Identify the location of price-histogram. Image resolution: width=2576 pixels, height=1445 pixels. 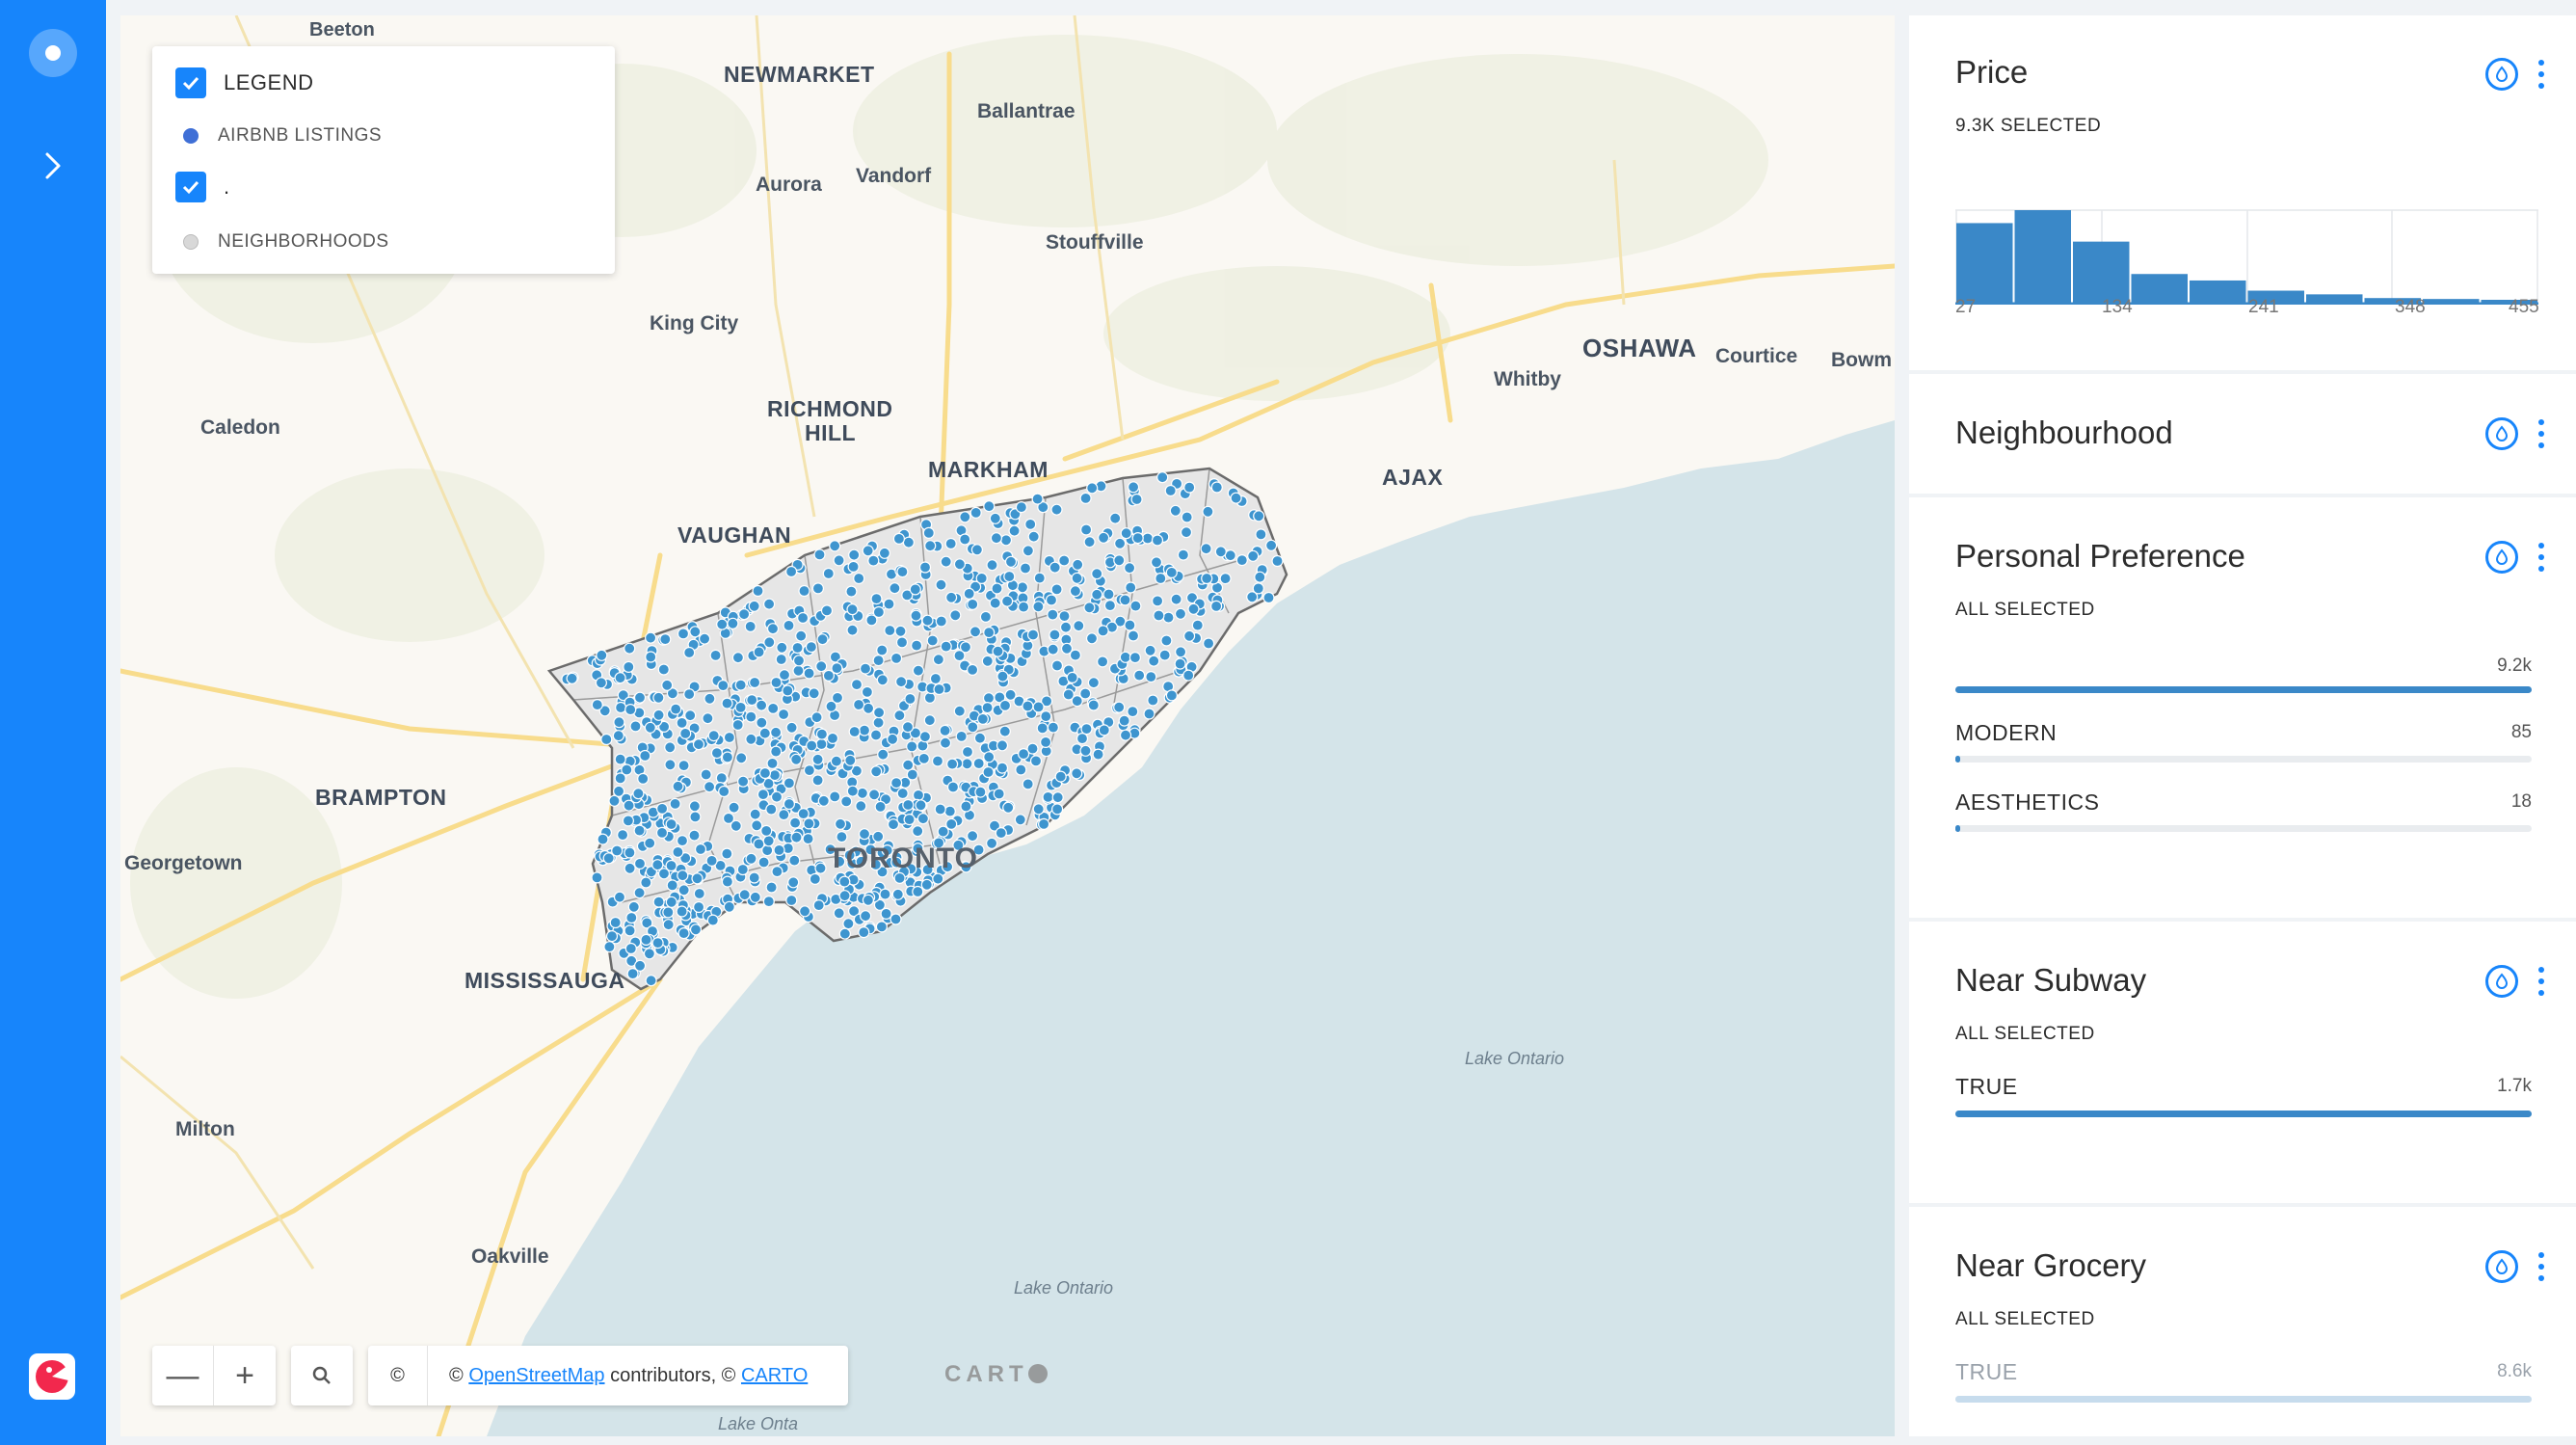
(2246, 247).